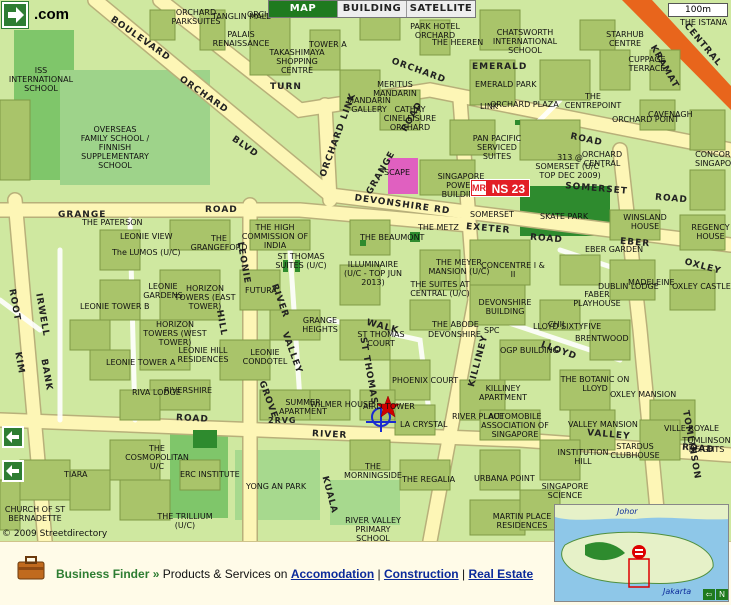 Image resolution: width=731 pixels, height=605 pixels. Describe the element at coordinates (691, 428) in the screenshot. I see `place-label: VILLE ROYALE` at that location.